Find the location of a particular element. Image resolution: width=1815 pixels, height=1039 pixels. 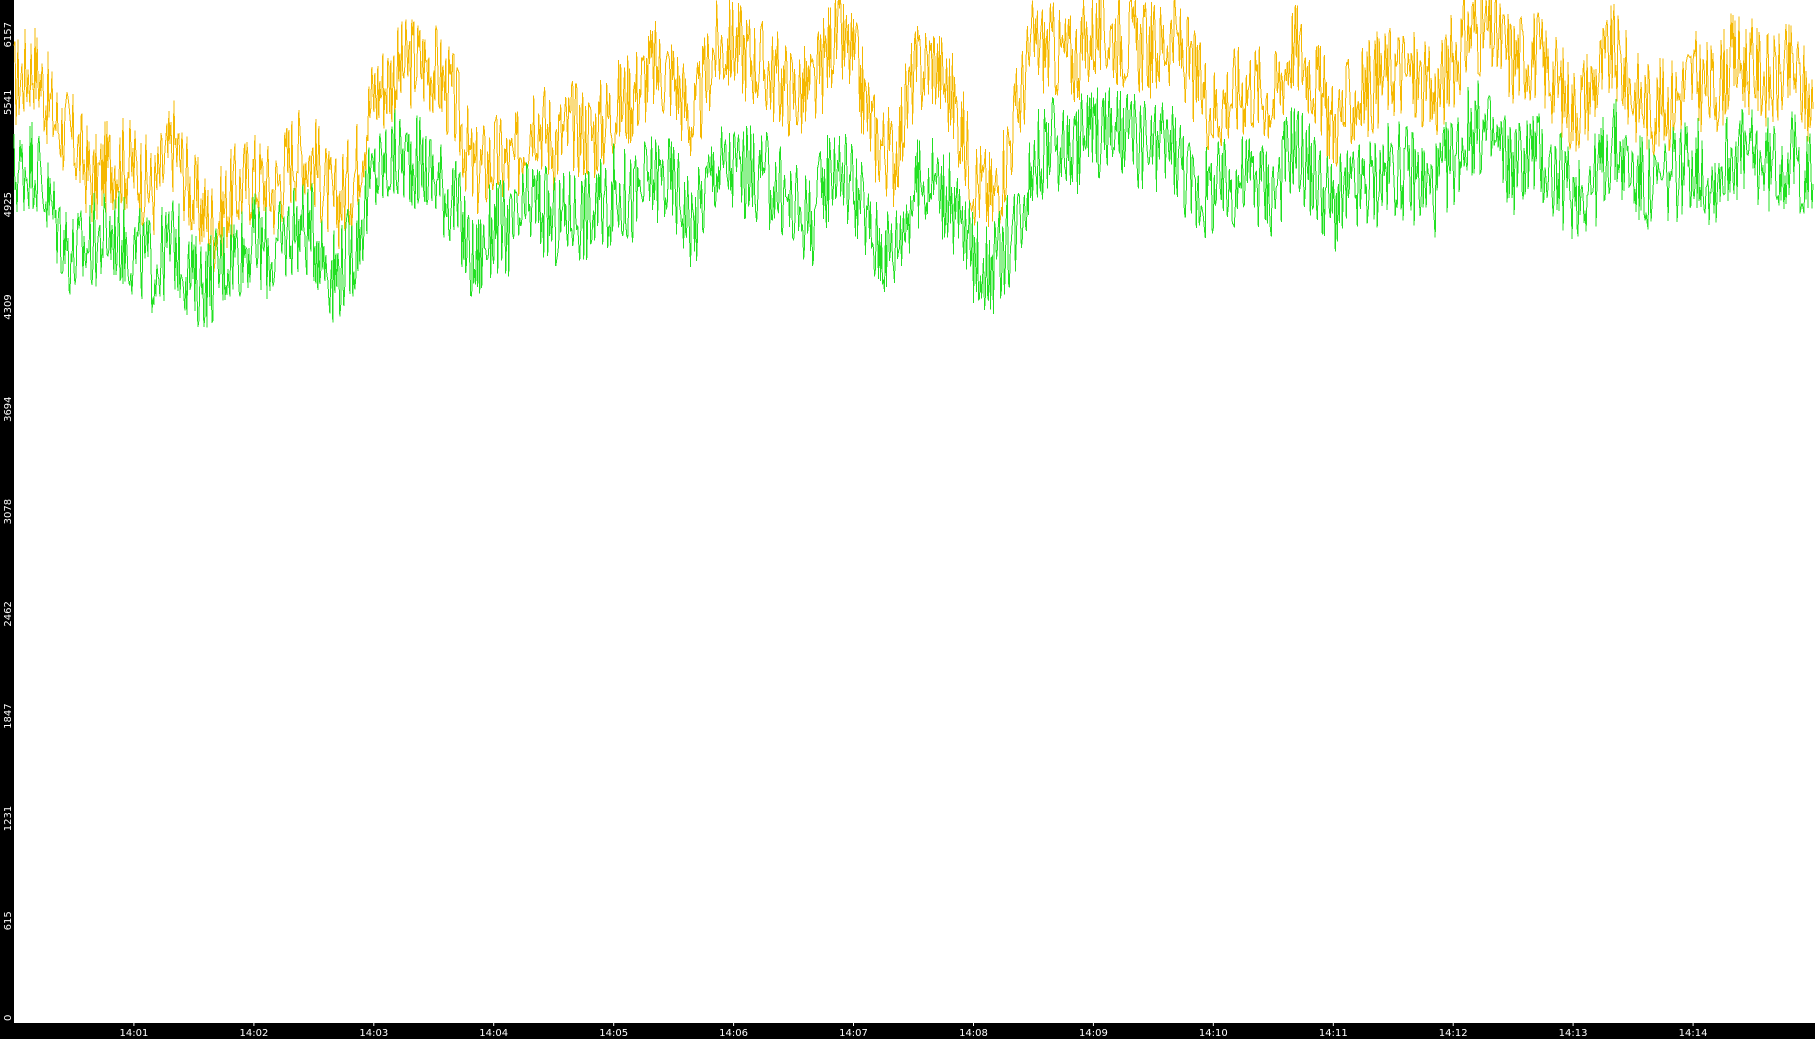

x-tick-label: 14:07 is located at coordinates (853, 1033).